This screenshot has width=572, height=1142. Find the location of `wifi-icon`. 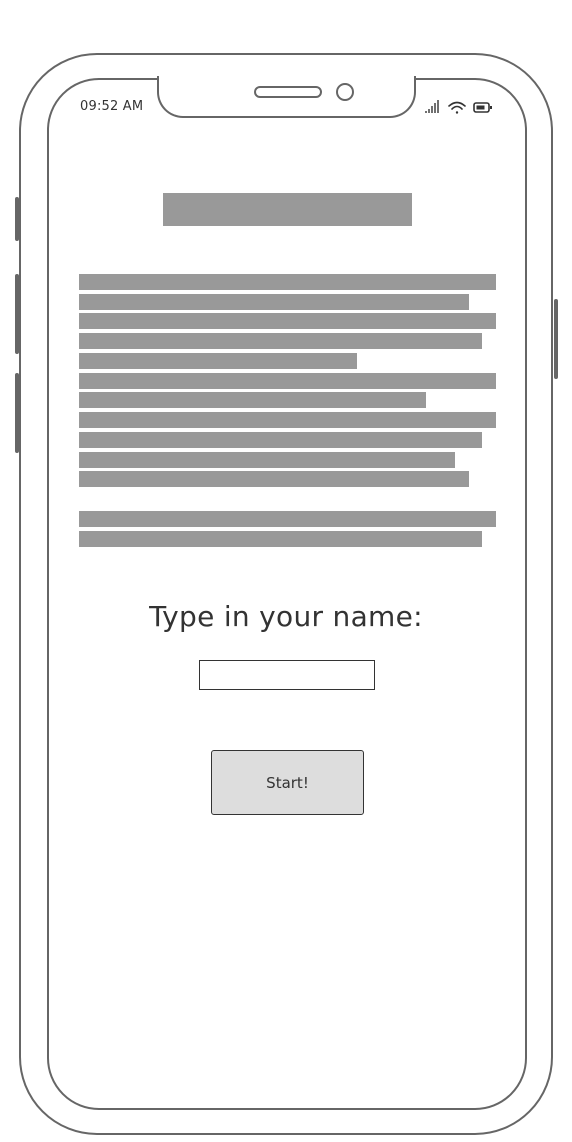

wifi-icon is located at coordinates (457, 107).